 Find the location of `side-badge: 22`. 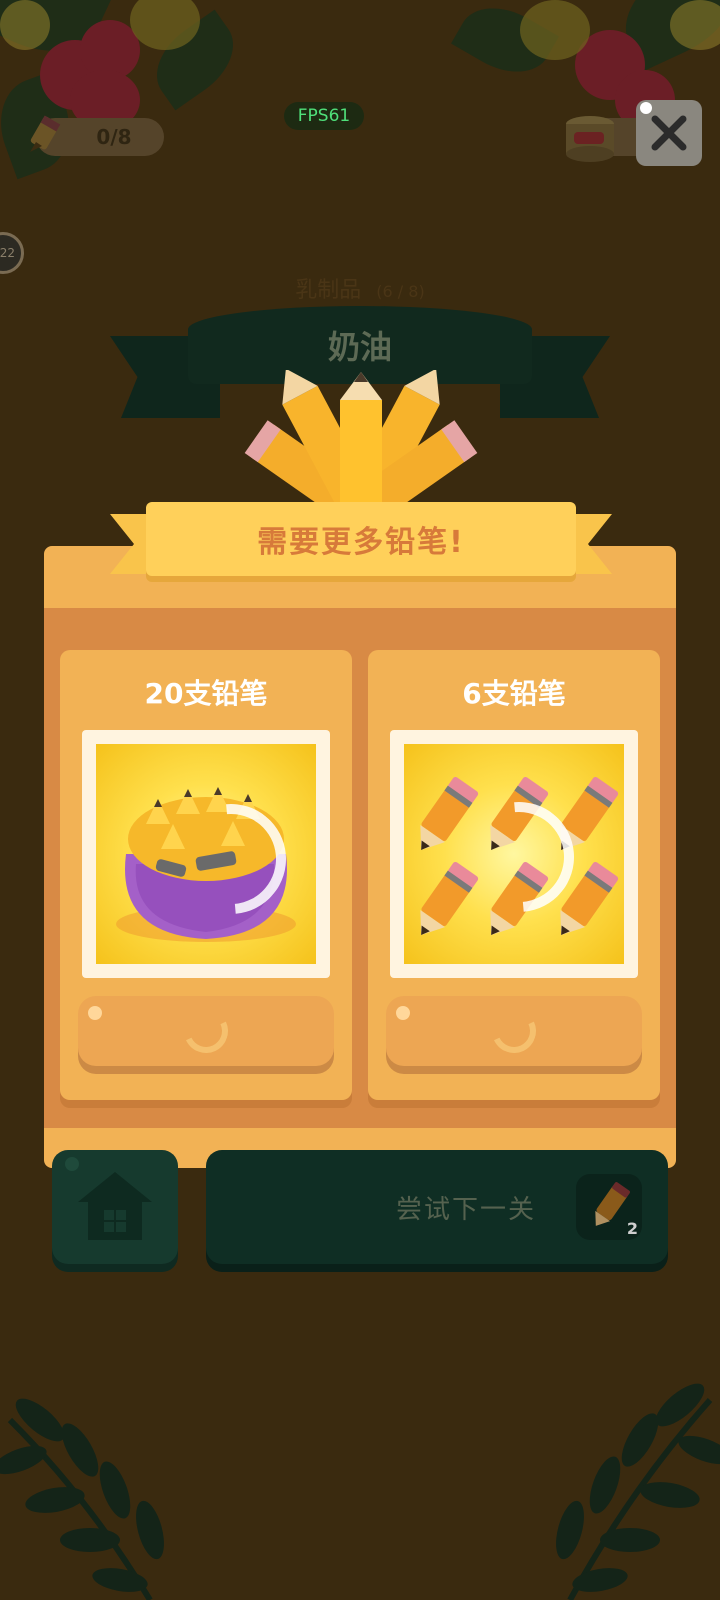

side-badge: 22 is located at coordinates (12, 253).